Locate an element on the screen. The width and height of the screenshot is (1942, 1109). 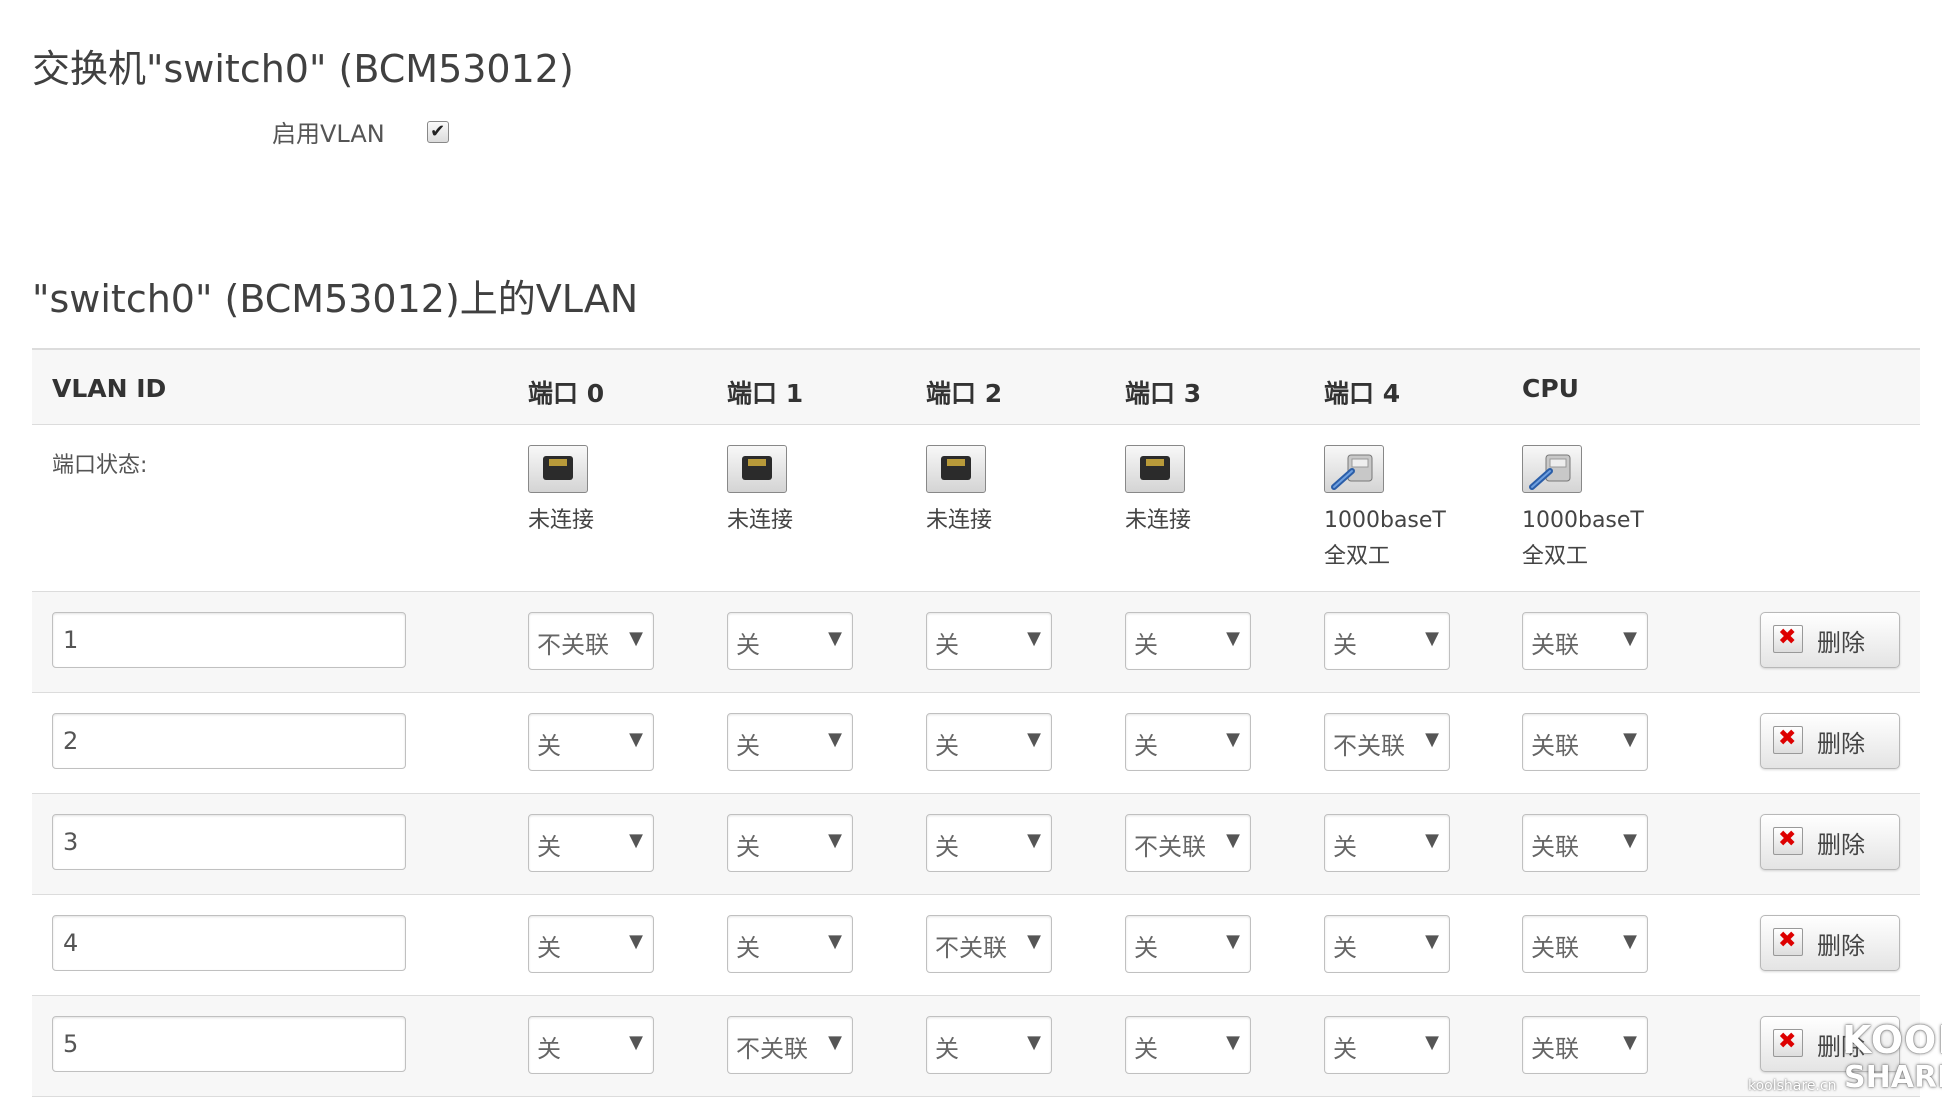
port-3-select: 不关联 ▼ is located at coordinates (1188, 843).